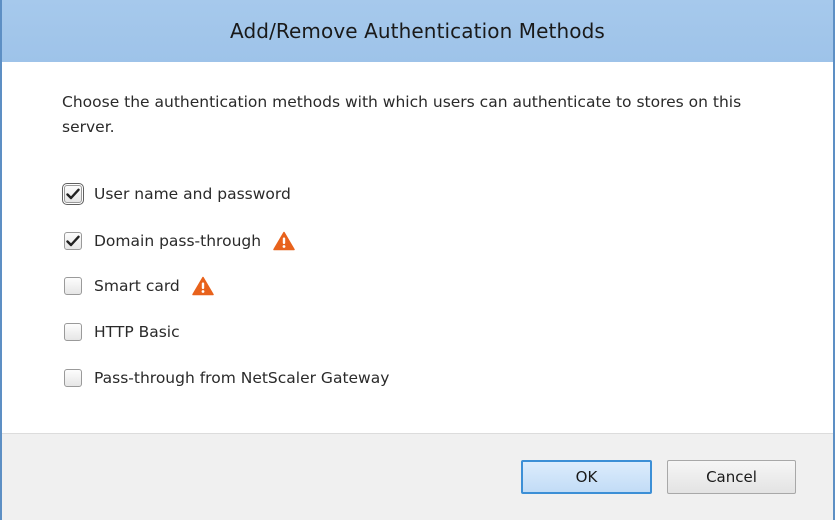 The width and height of the screenshot is (835, 520). I want to click on option-label: Smart card, so click(137, 286).